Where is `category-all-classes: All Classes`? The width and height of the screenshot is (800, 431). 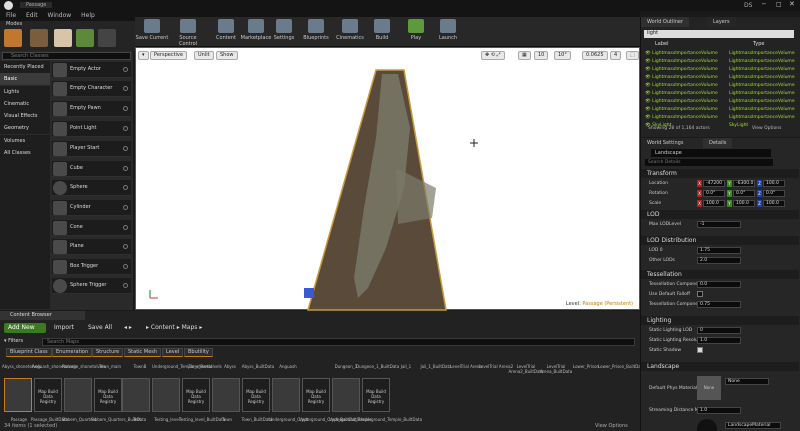 category-all-classes: All Classes is located at coordinates (25, 153).